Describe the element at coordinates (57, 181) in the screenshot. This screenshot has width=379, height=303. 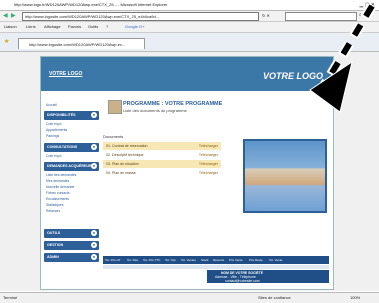
I see `nav-item: Mes demandes` at that location.